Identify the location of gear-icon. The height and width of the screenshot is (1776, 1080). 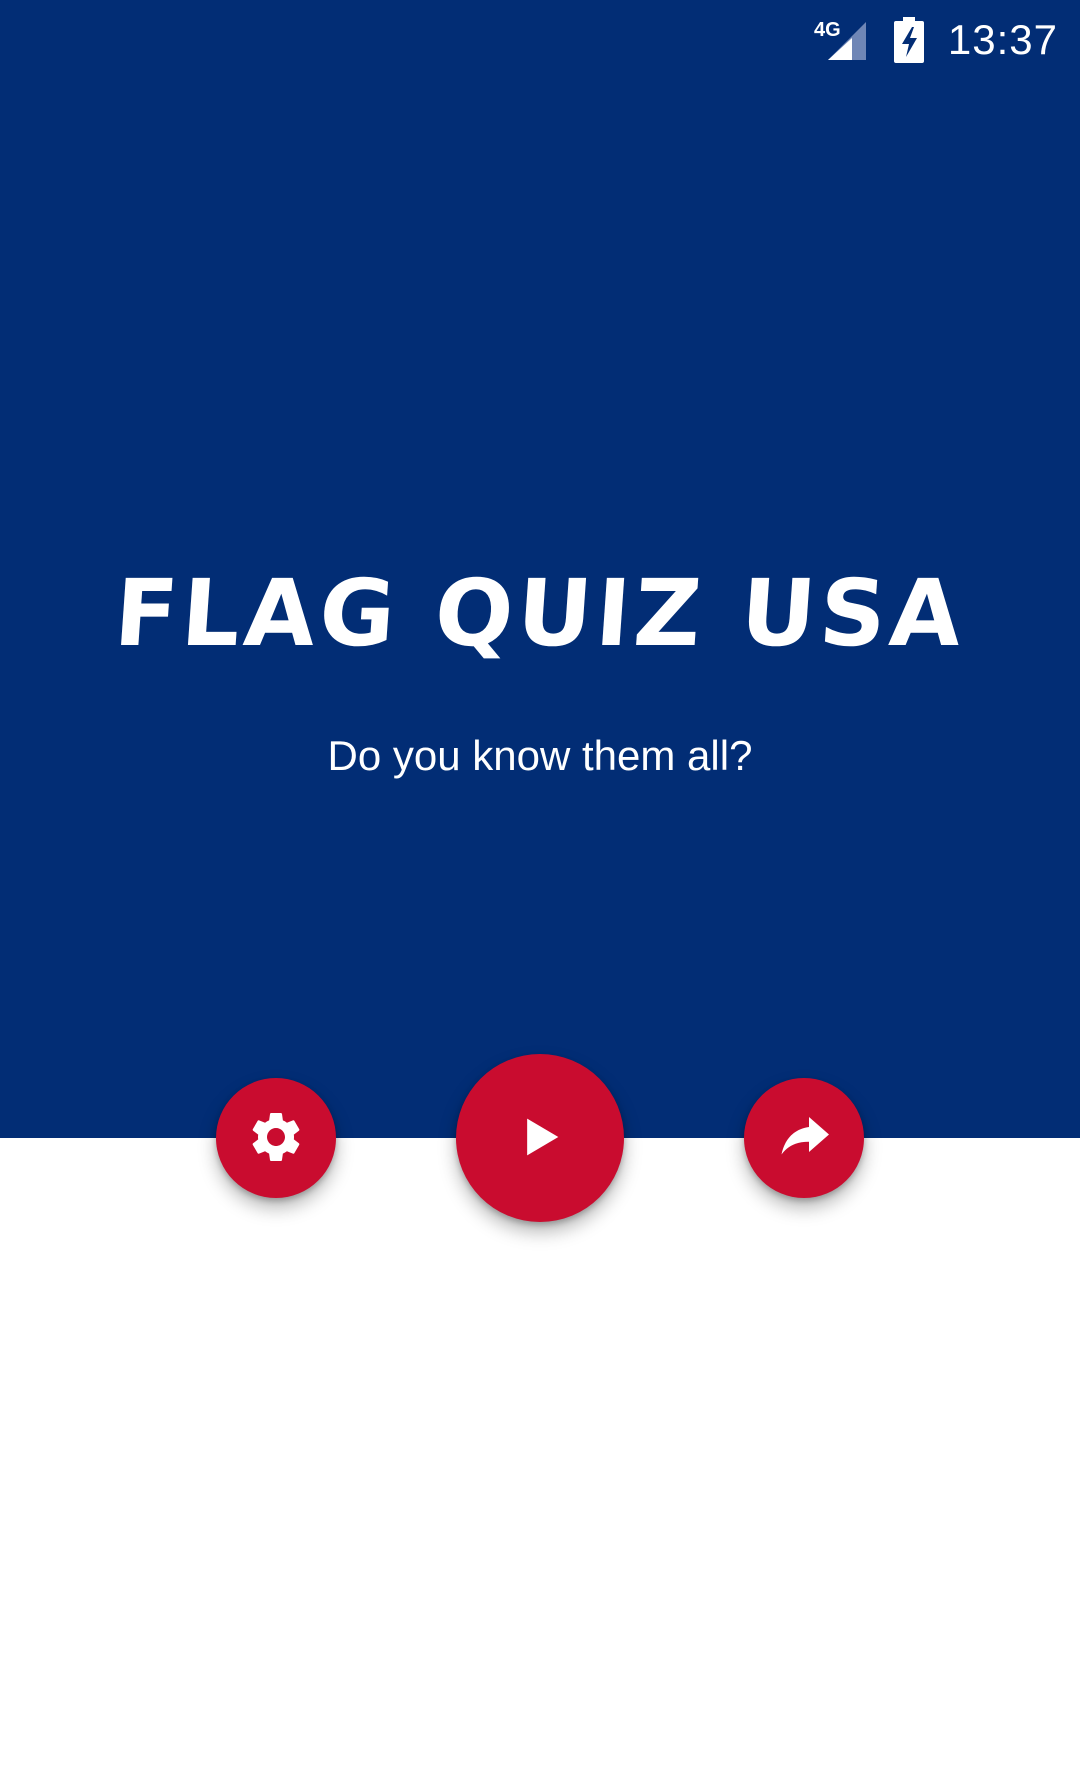
(276, 1138).